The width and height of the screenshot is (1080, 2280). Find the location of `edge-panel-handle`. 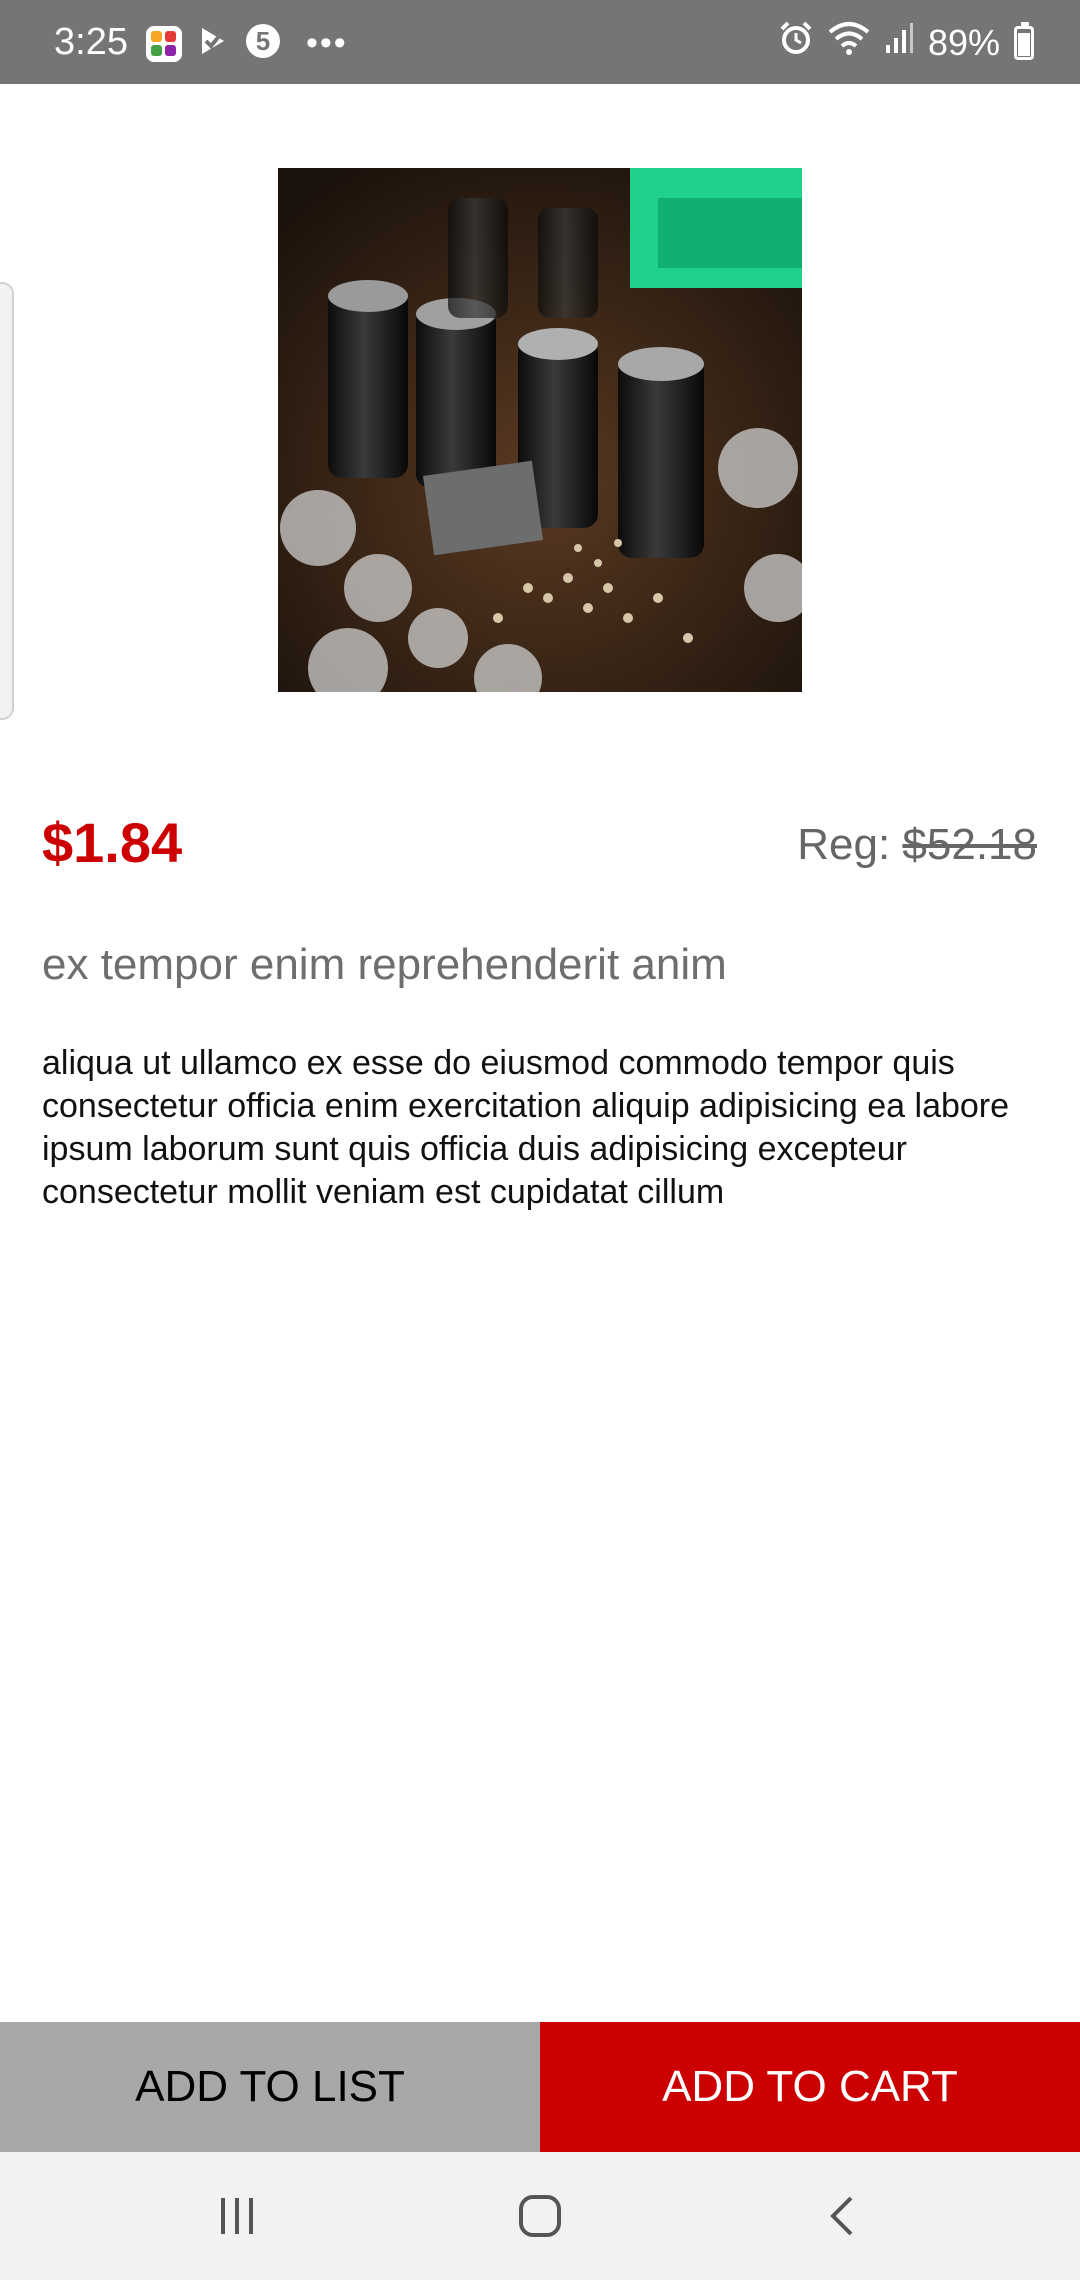

edge-panel-handle is located at coordinates (7, 501).